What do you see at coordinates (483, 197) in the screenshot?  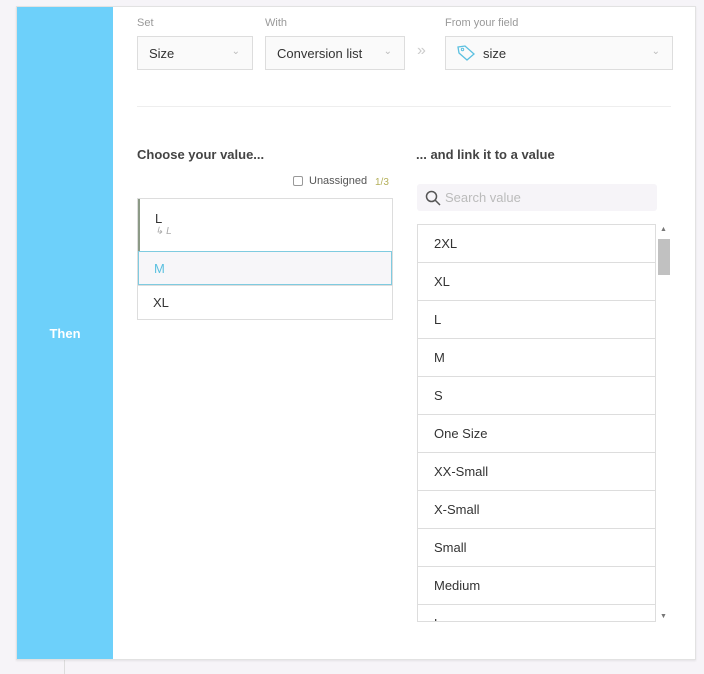 I see `search-placeholder: Search value` at bounding box center [483, 197].